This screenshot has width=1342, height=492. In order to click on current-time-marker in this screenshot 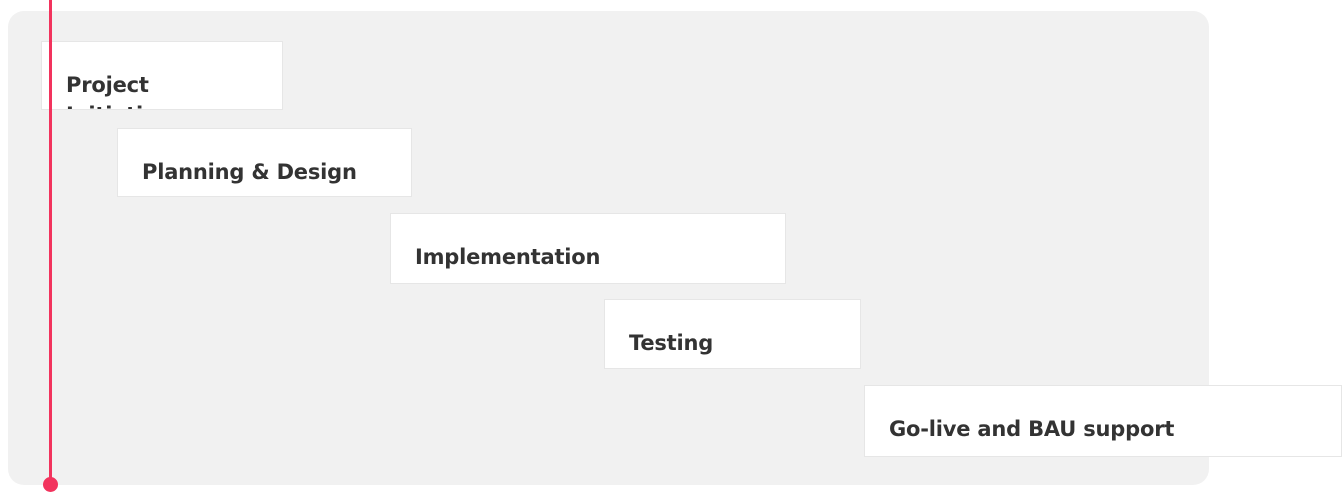, I will do `click(50, 484)`.